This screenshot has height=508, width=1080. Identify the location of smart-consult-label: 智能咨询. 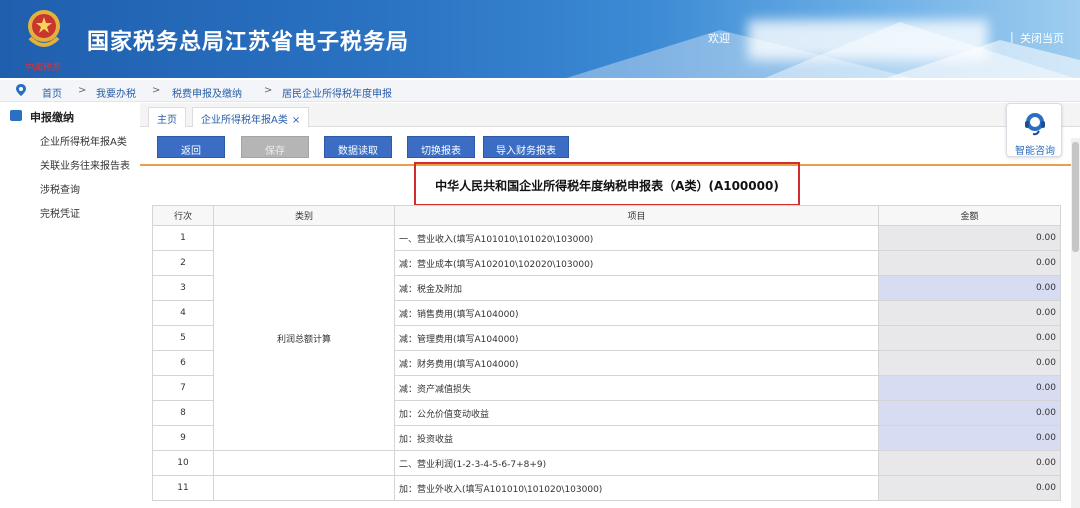
(1035, 151).